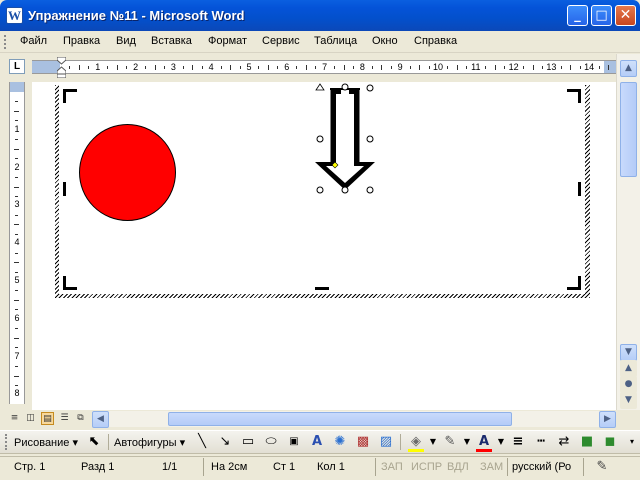 The image size is (640, 480). I want to click on spelling-status-icon: ✎, so click(602, 467).